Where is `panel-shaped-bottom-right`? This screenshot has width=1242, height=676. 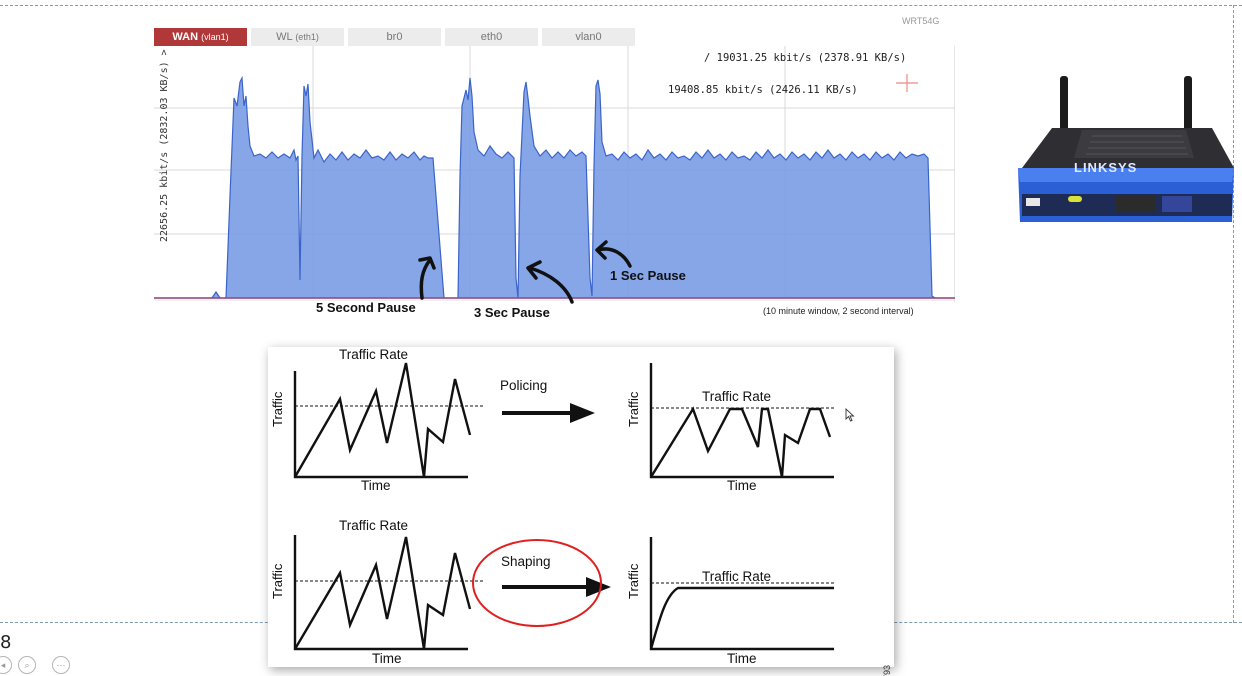
panel-shaped-bottom-right is located at coordinates (741, 594).